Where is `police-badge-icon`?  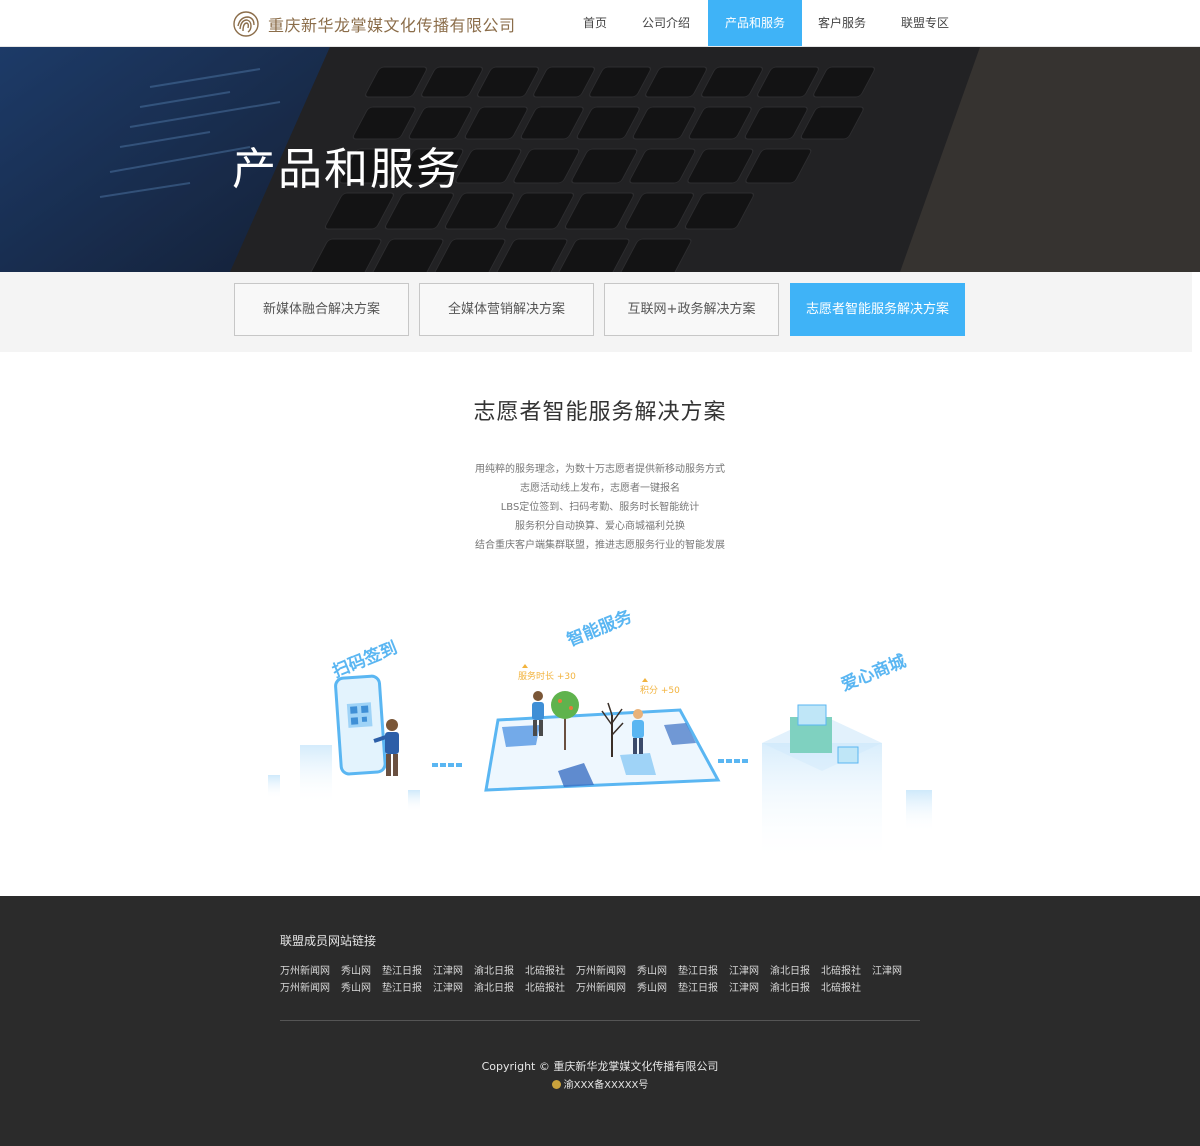 police-badge-icon is located at coordinates (556, 1084).